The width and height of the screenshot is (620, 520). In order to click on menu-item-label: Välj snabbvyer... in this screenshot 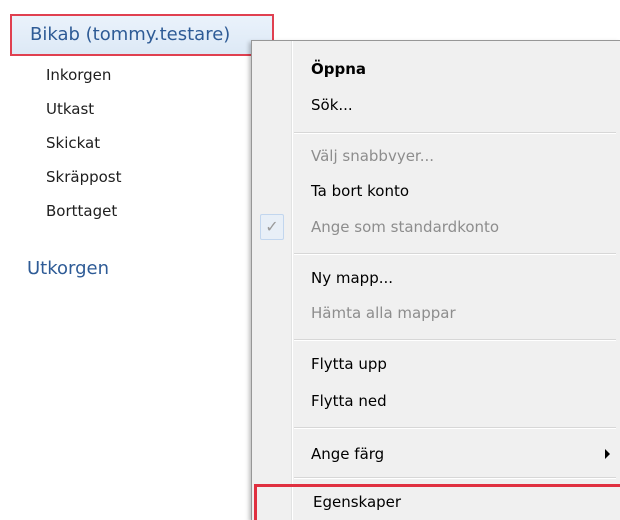, I will do `click(373, 156)`.